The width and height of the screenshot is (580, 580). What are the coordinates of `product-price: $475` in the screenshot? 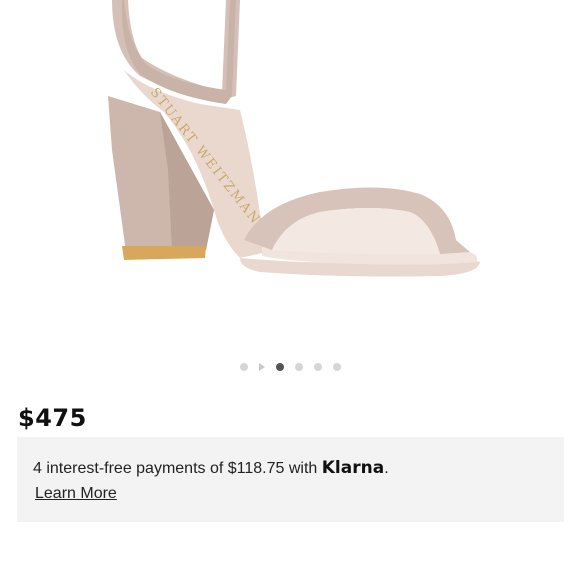 It's located at (52, 418).